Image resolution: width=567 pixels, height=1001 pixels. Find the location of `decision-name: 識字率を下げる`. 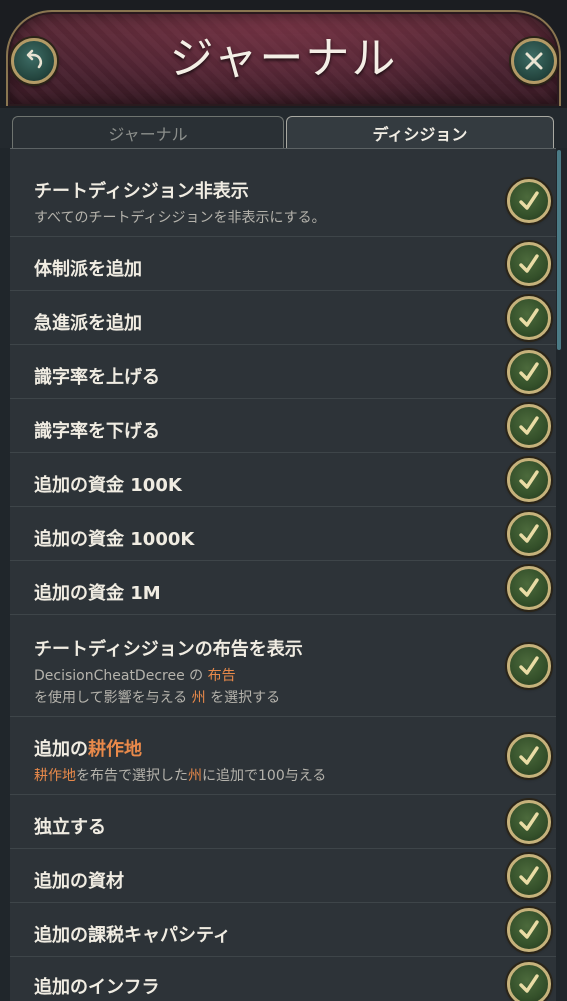

decision-name: 識字率を下げる is located at coordinates (97, 431).